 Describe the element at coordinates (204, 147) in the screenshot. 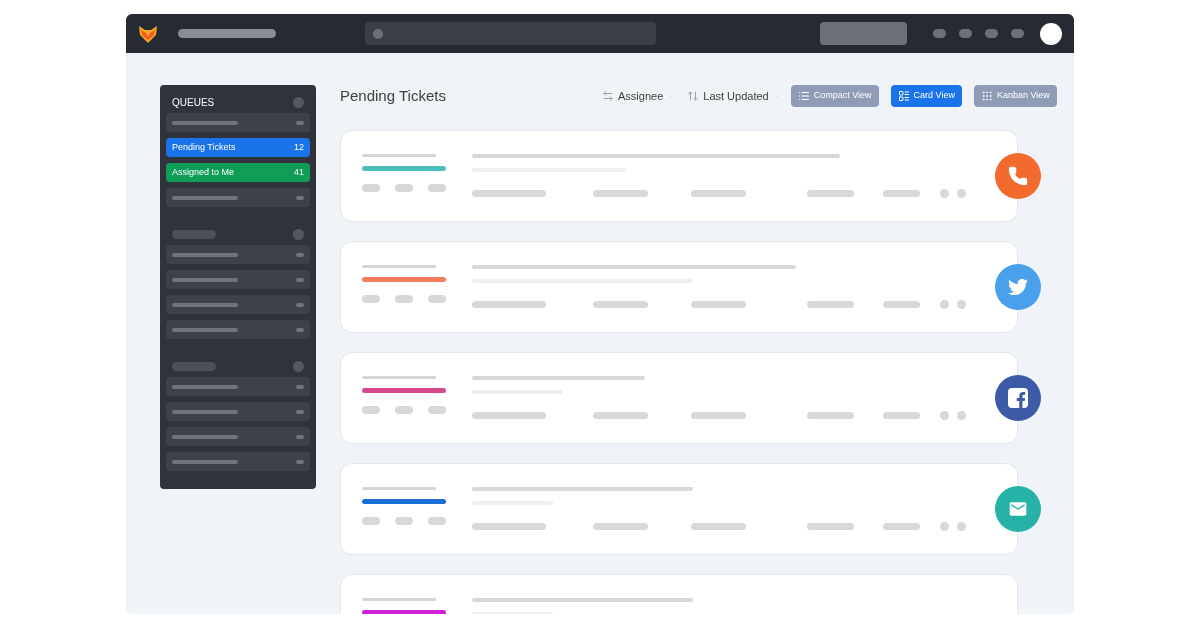

I see `queue-label: Pending Tickets` at that location.